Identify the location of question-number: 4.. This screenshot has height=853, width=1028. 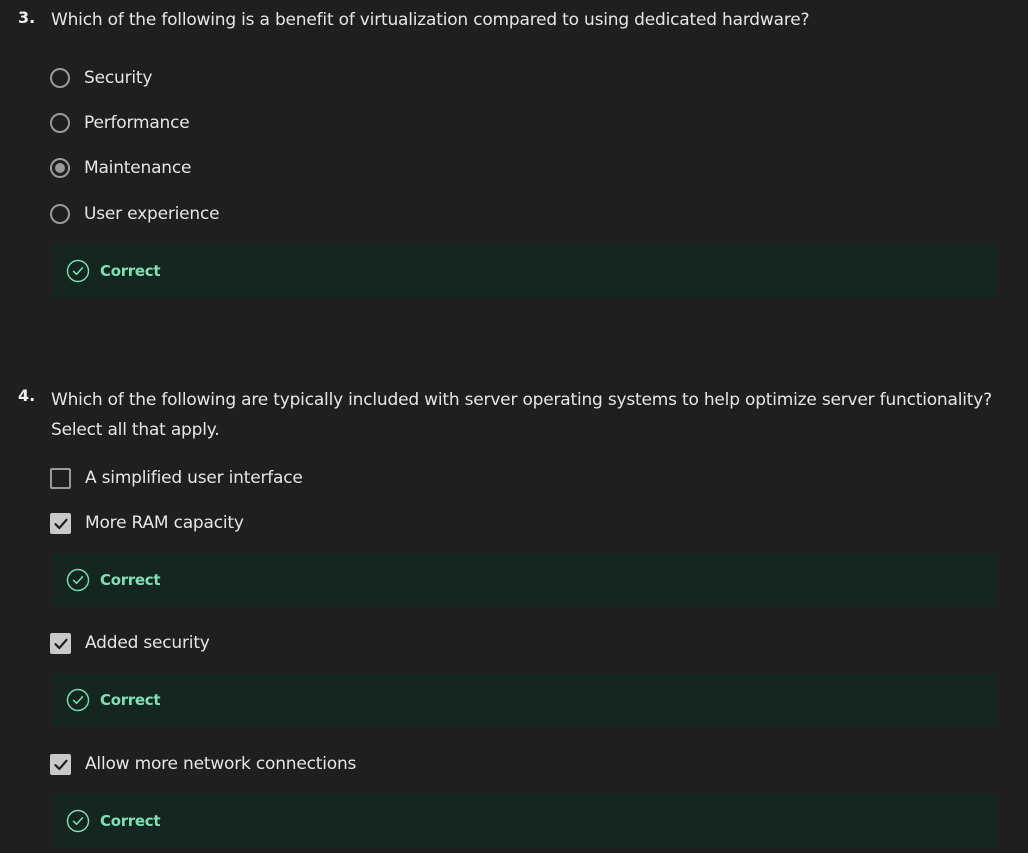
(27, 395).